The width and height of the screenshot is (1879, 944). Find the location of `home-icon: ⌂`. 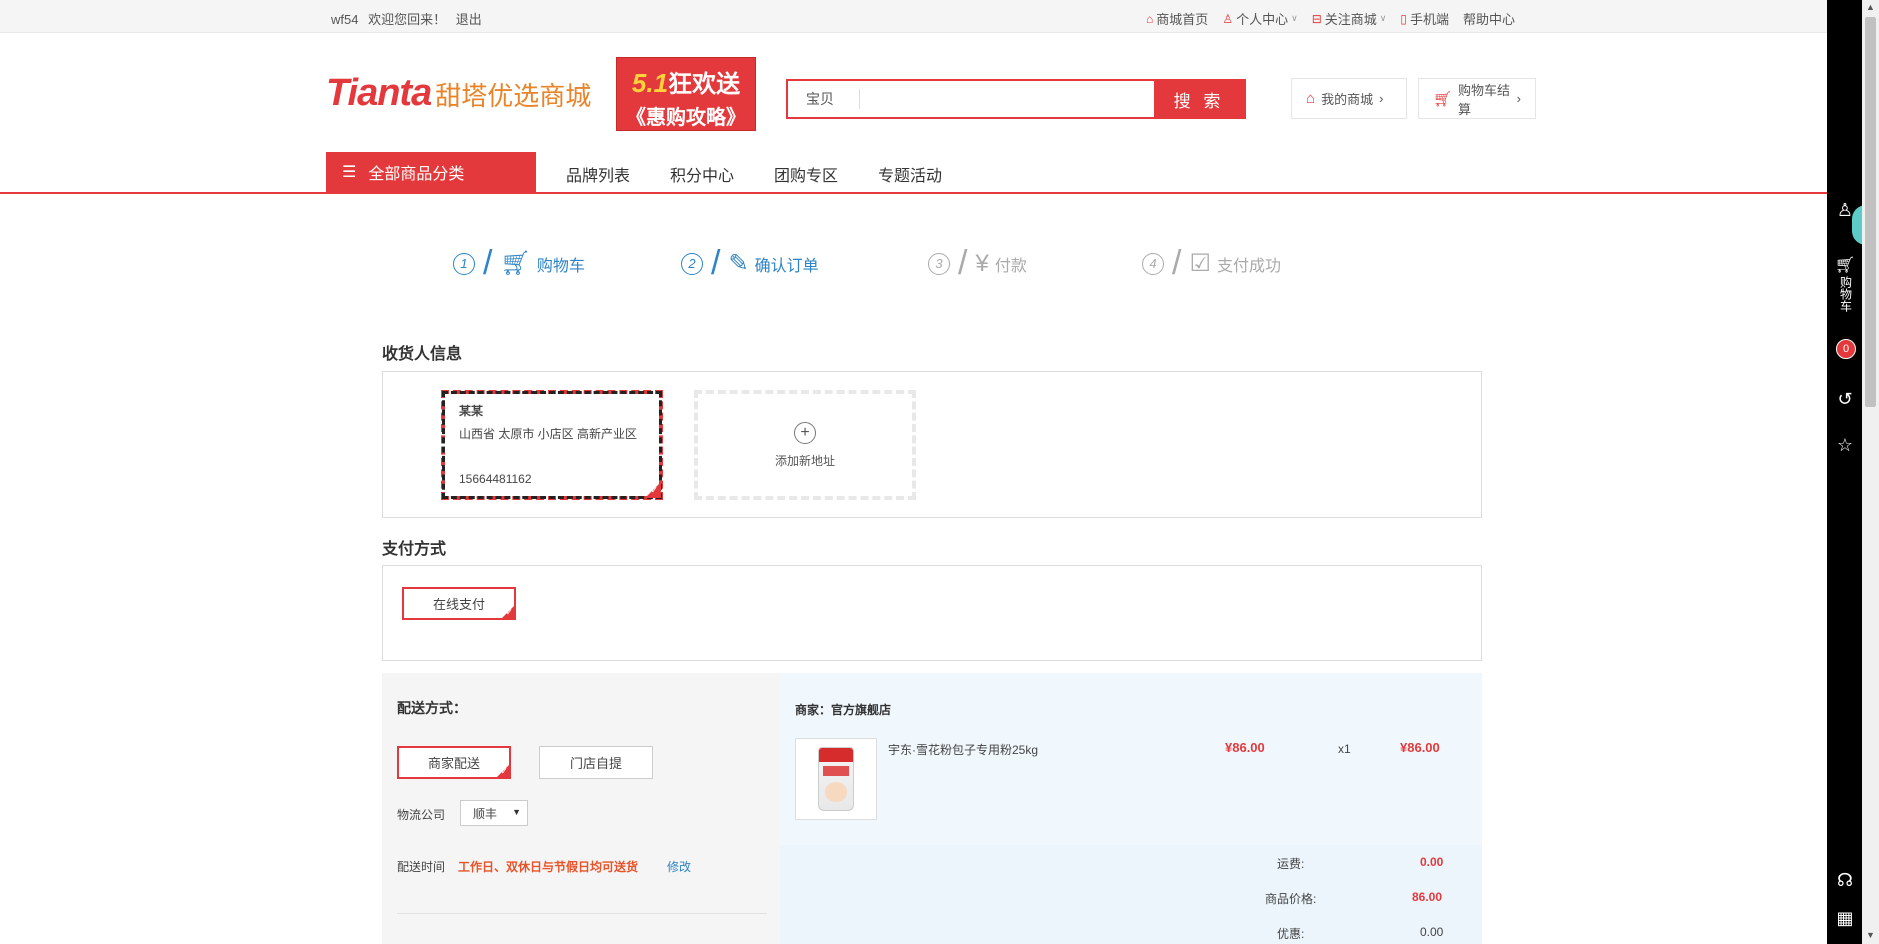

home-icon: ⌂ is located at coordinates (1150, 18).